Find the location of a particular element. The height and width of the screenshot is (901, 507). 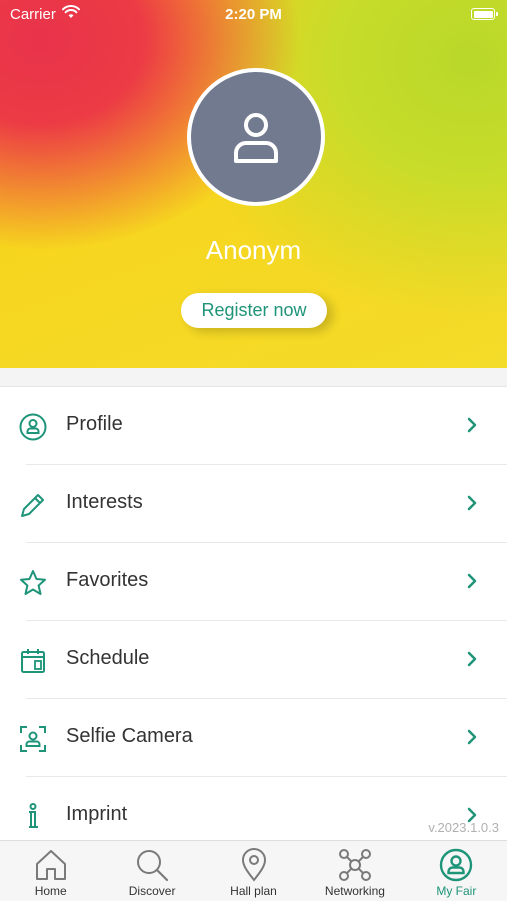

selfie-camera-icon is located at coordinates (33, 739).